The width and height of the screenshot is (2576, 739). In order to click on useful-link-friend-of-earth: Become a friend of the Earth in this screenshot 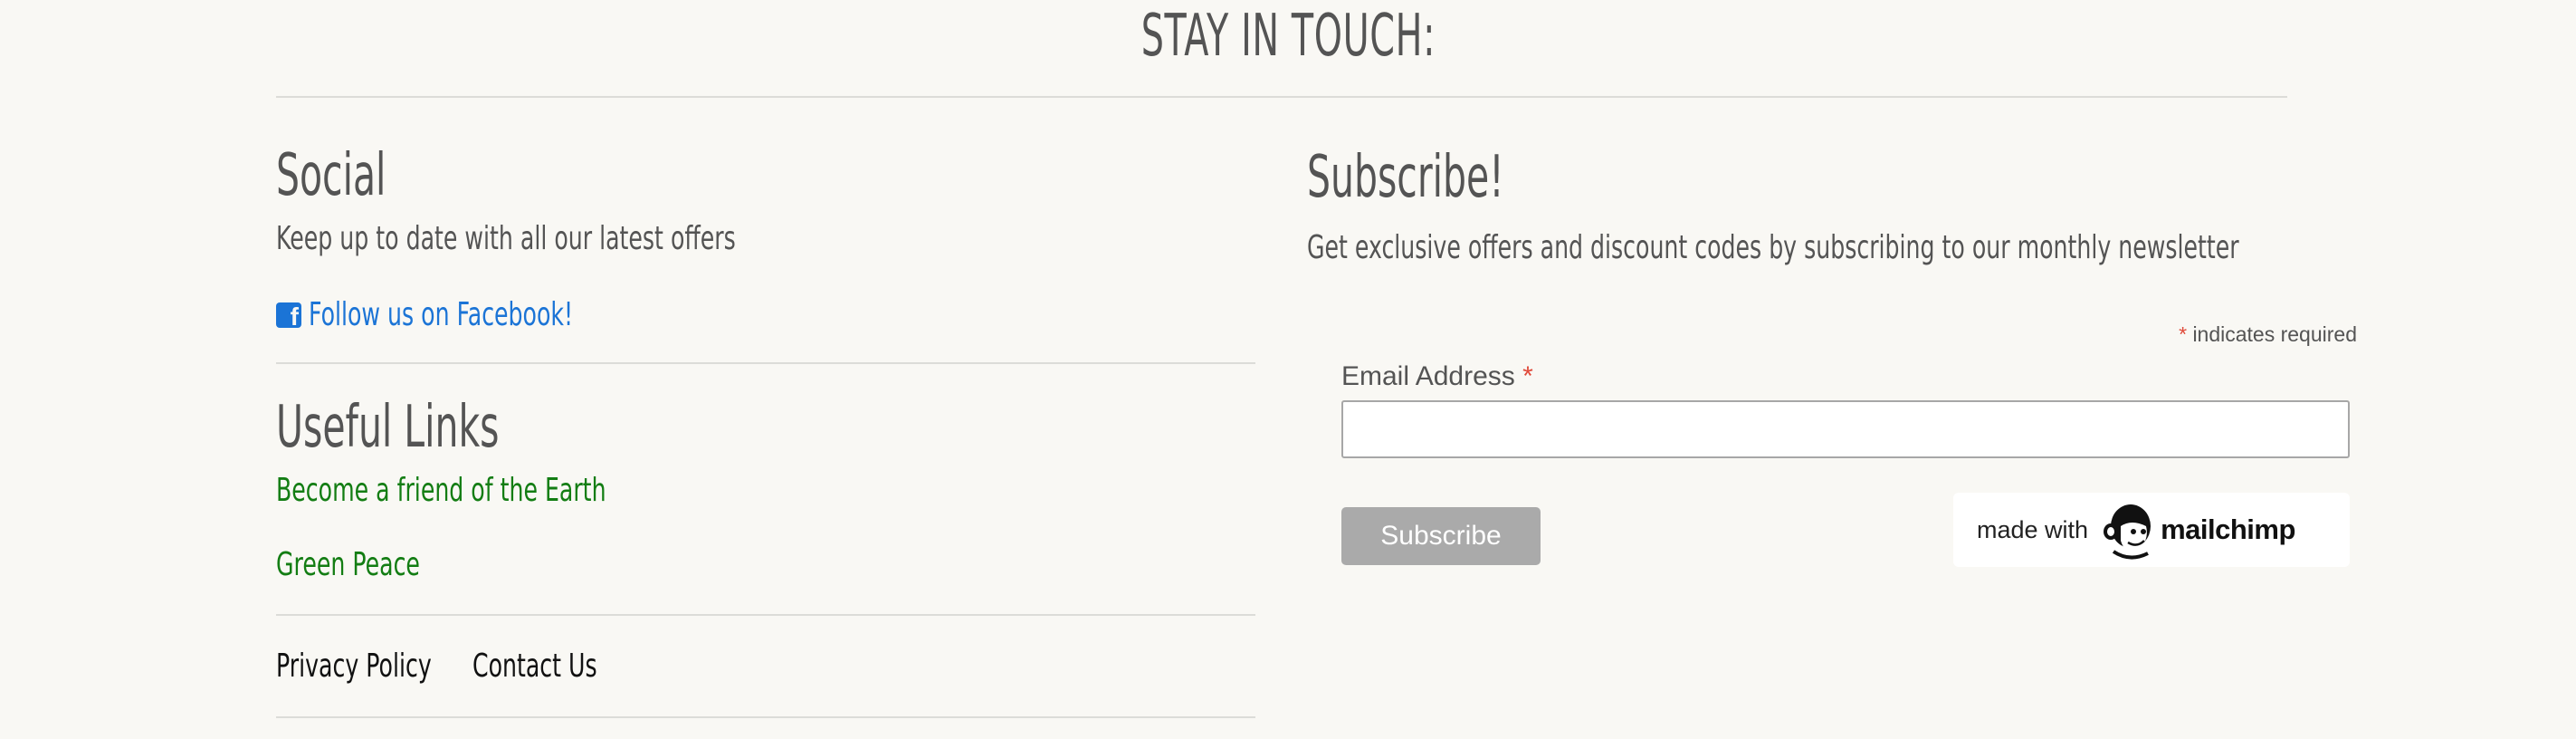, I will do `click(441, 491)`.